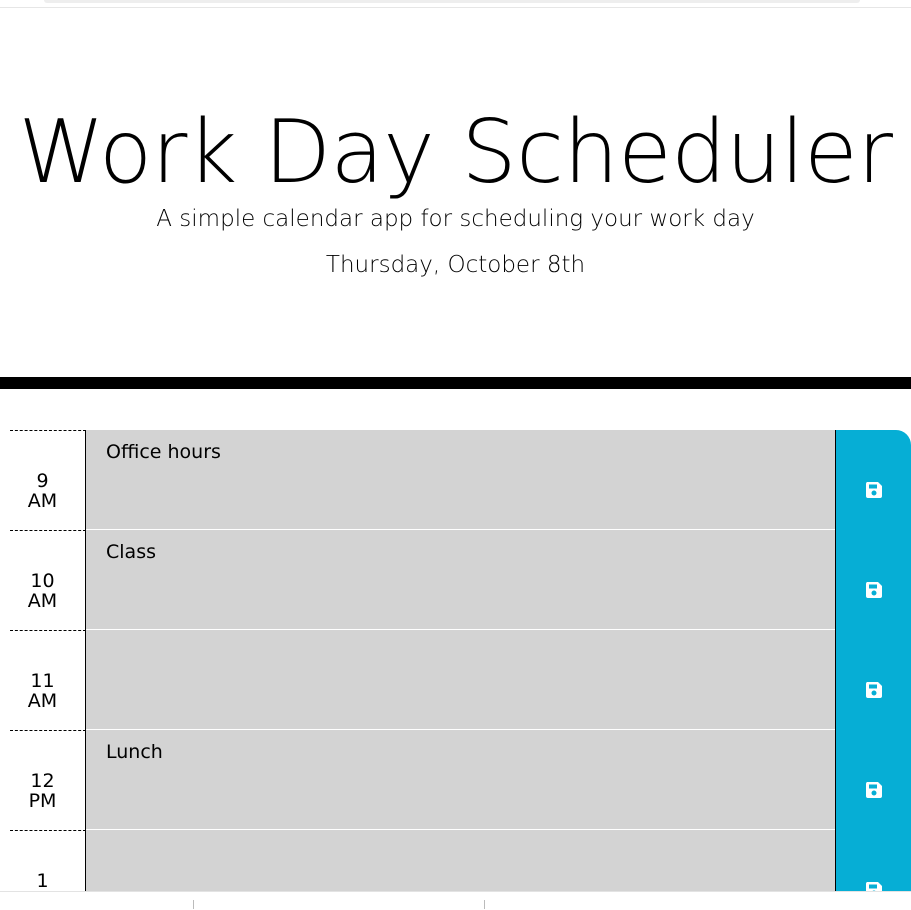 The image size is (911, 910). I want to click on time-block-1pm: 1 PM, so click(455, 860).